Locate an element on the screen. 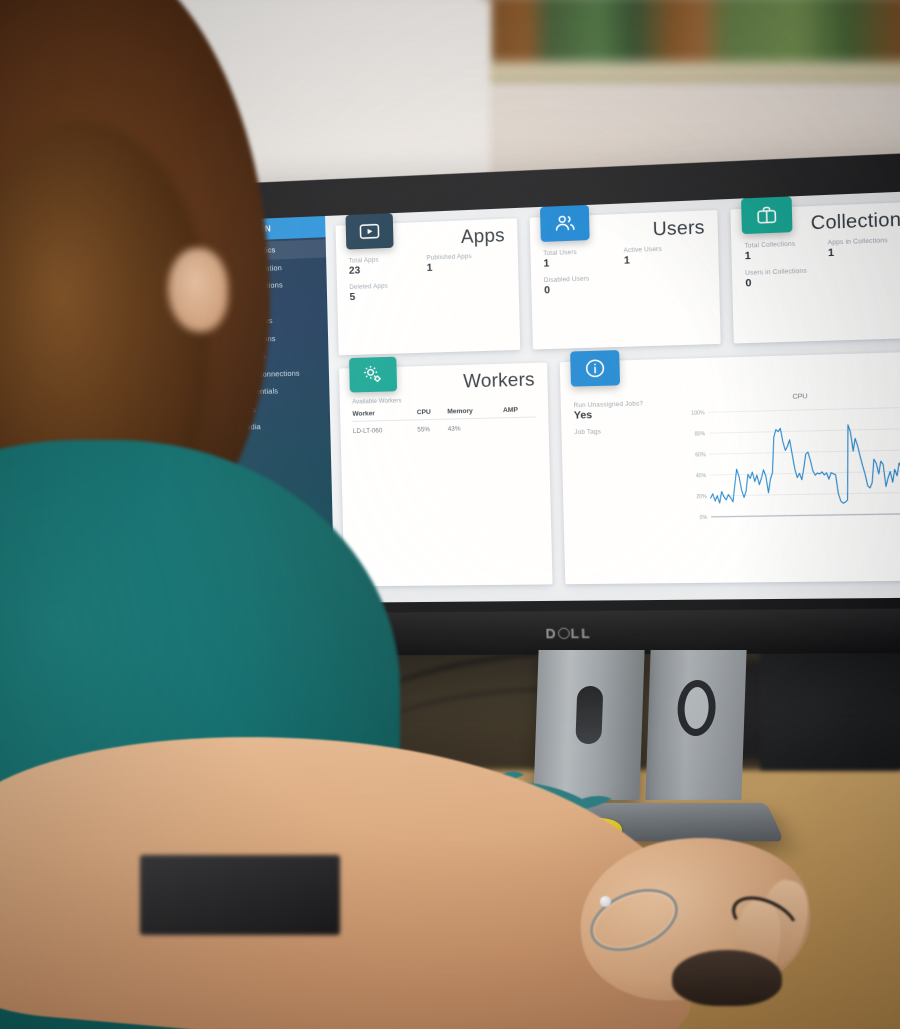 The width and height of the screenshot is (900, 1029). stat-disabled-users: Disabled Users 0 is located at coordinates (584, 285).